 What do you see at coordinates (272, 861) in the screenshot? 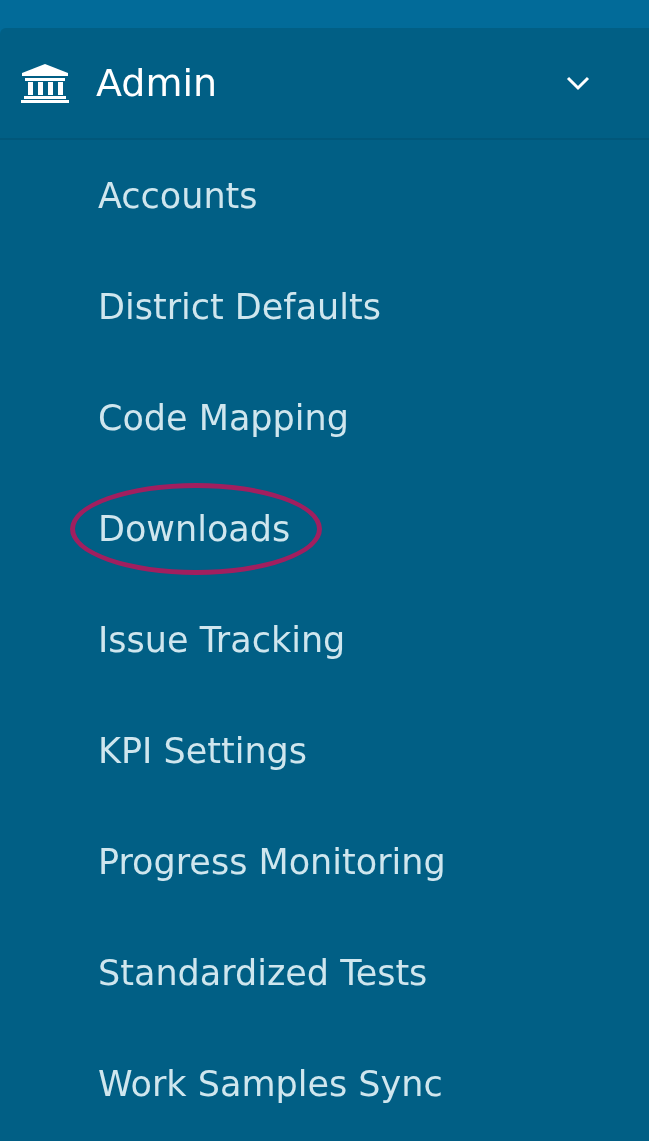
I see `menu-link: Progress Monitoring` at bounding box center [272, 861].